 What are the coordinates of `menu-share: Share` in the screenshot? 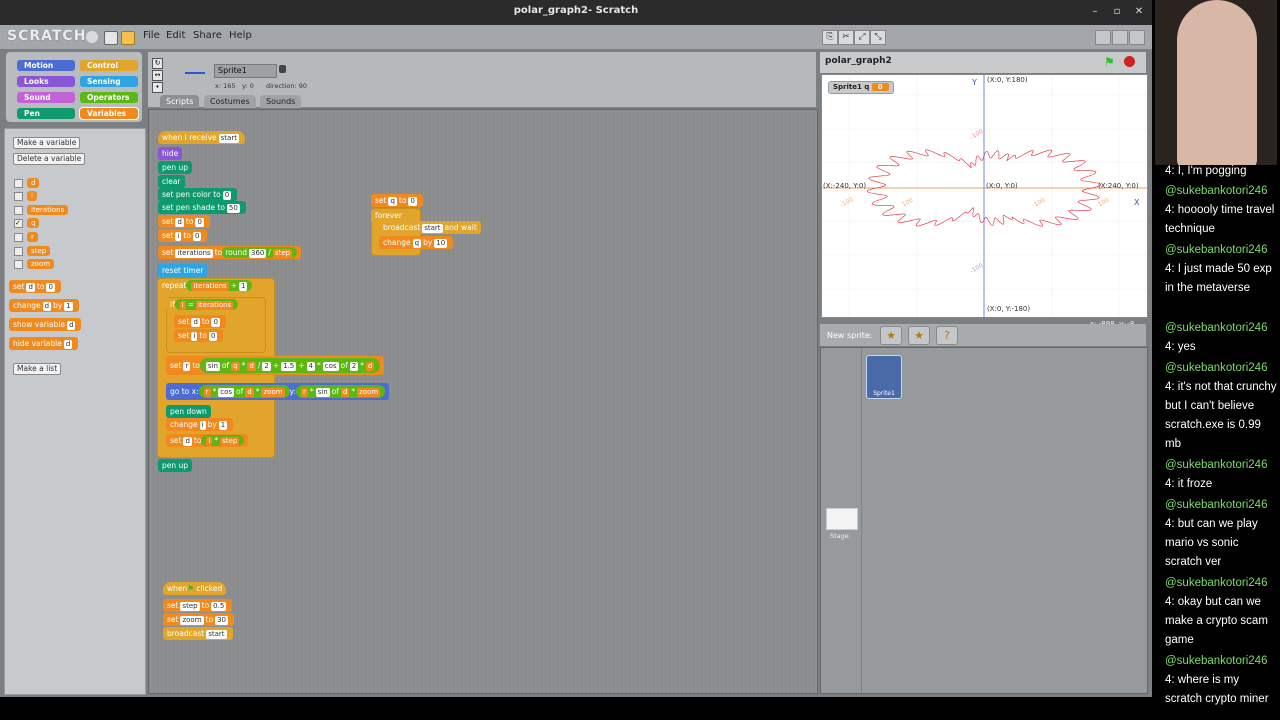 It's located at (207, 35).